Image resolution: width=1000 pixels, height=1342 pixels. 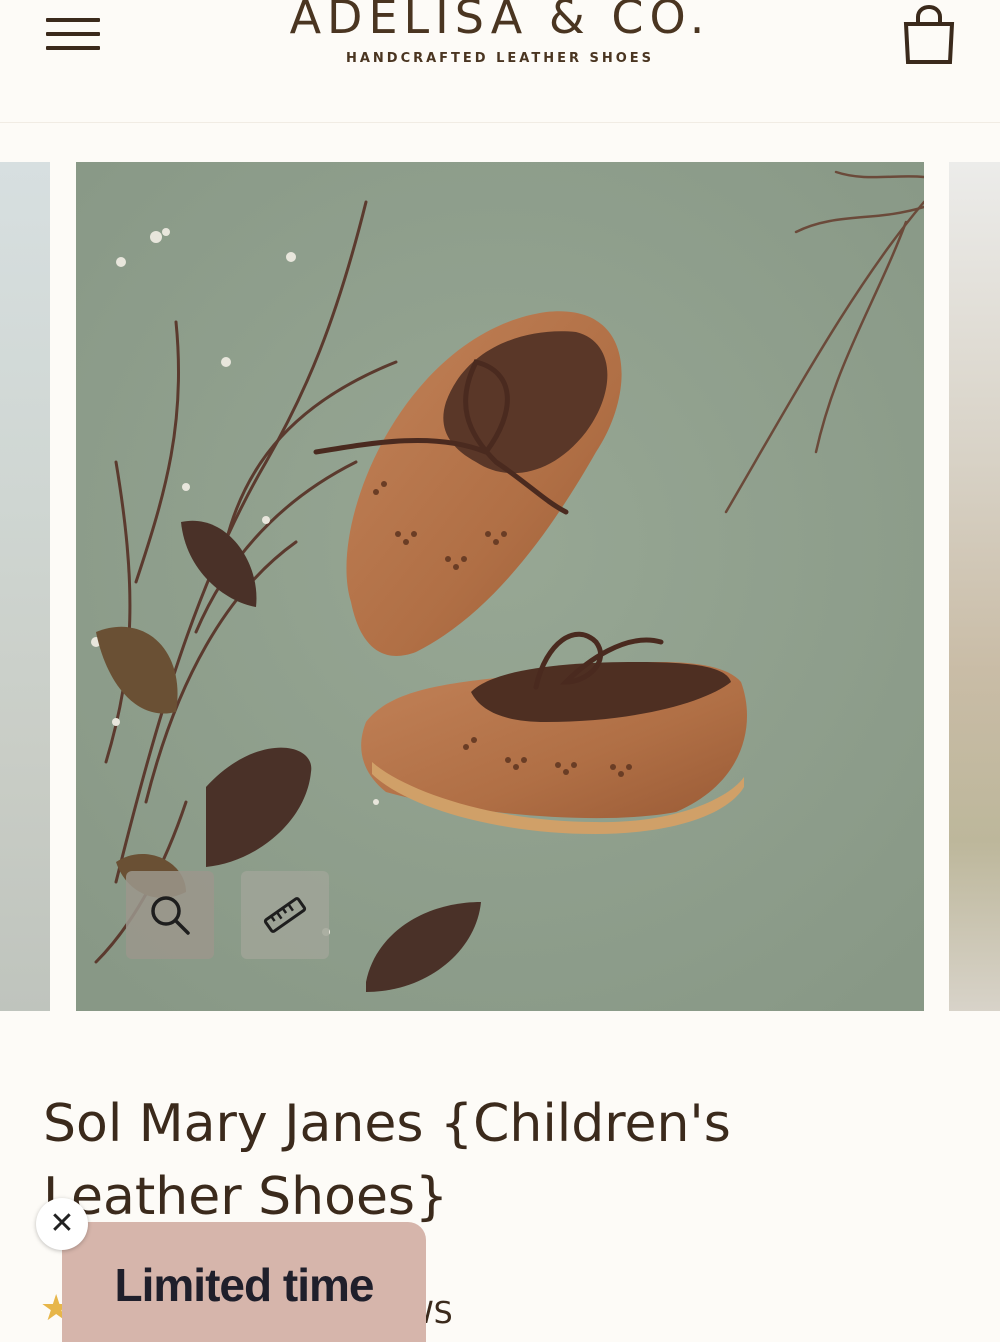 I want to click on zoom-button, so click(x=170, y=915).